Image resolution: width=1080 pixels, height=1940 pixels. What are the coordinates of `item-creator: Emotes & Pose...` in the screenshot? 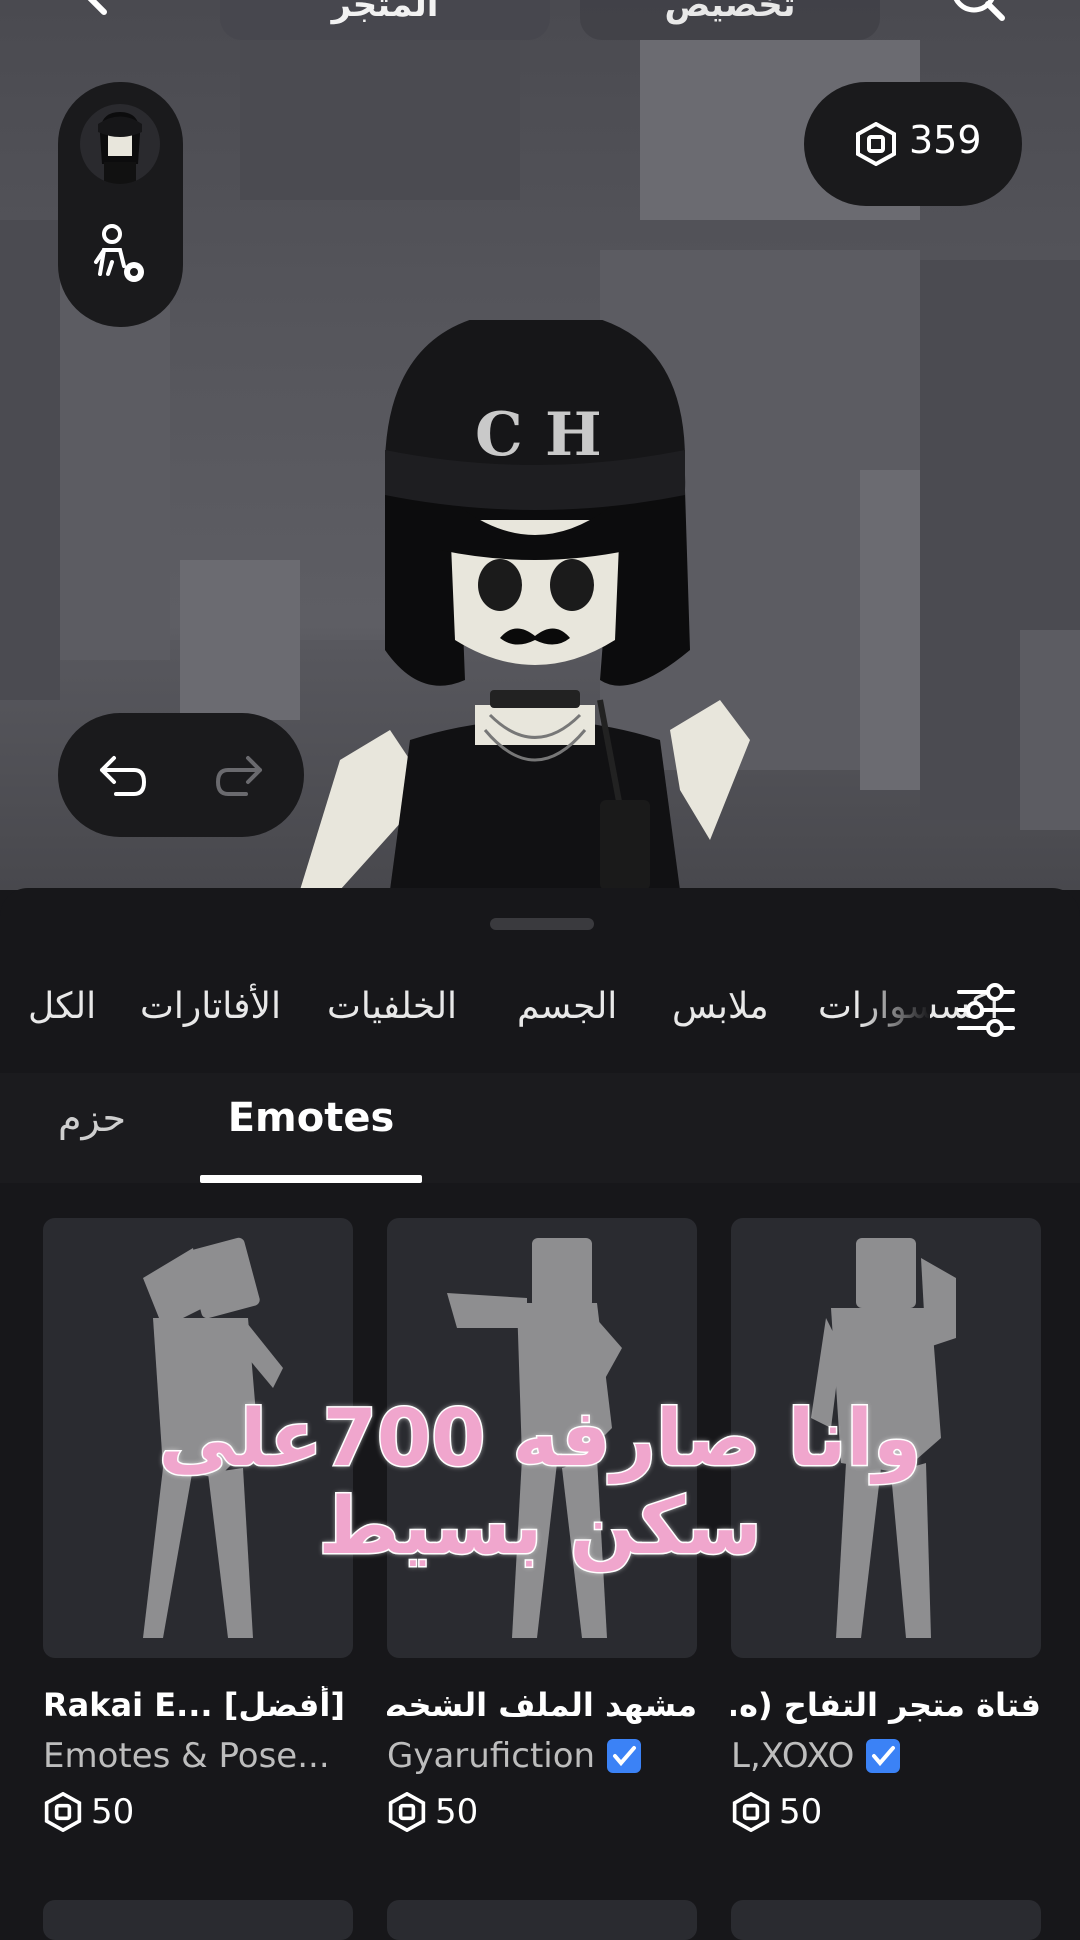 It's located at (198, 1756).